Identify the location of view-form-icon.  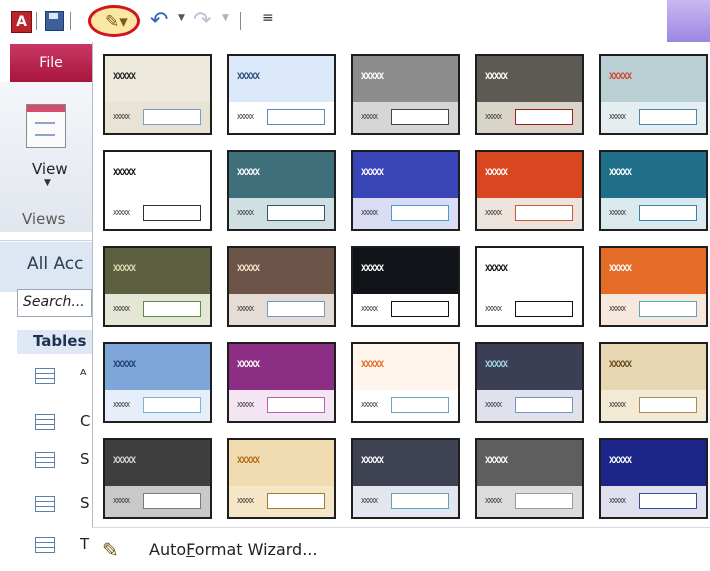
(46, 126).